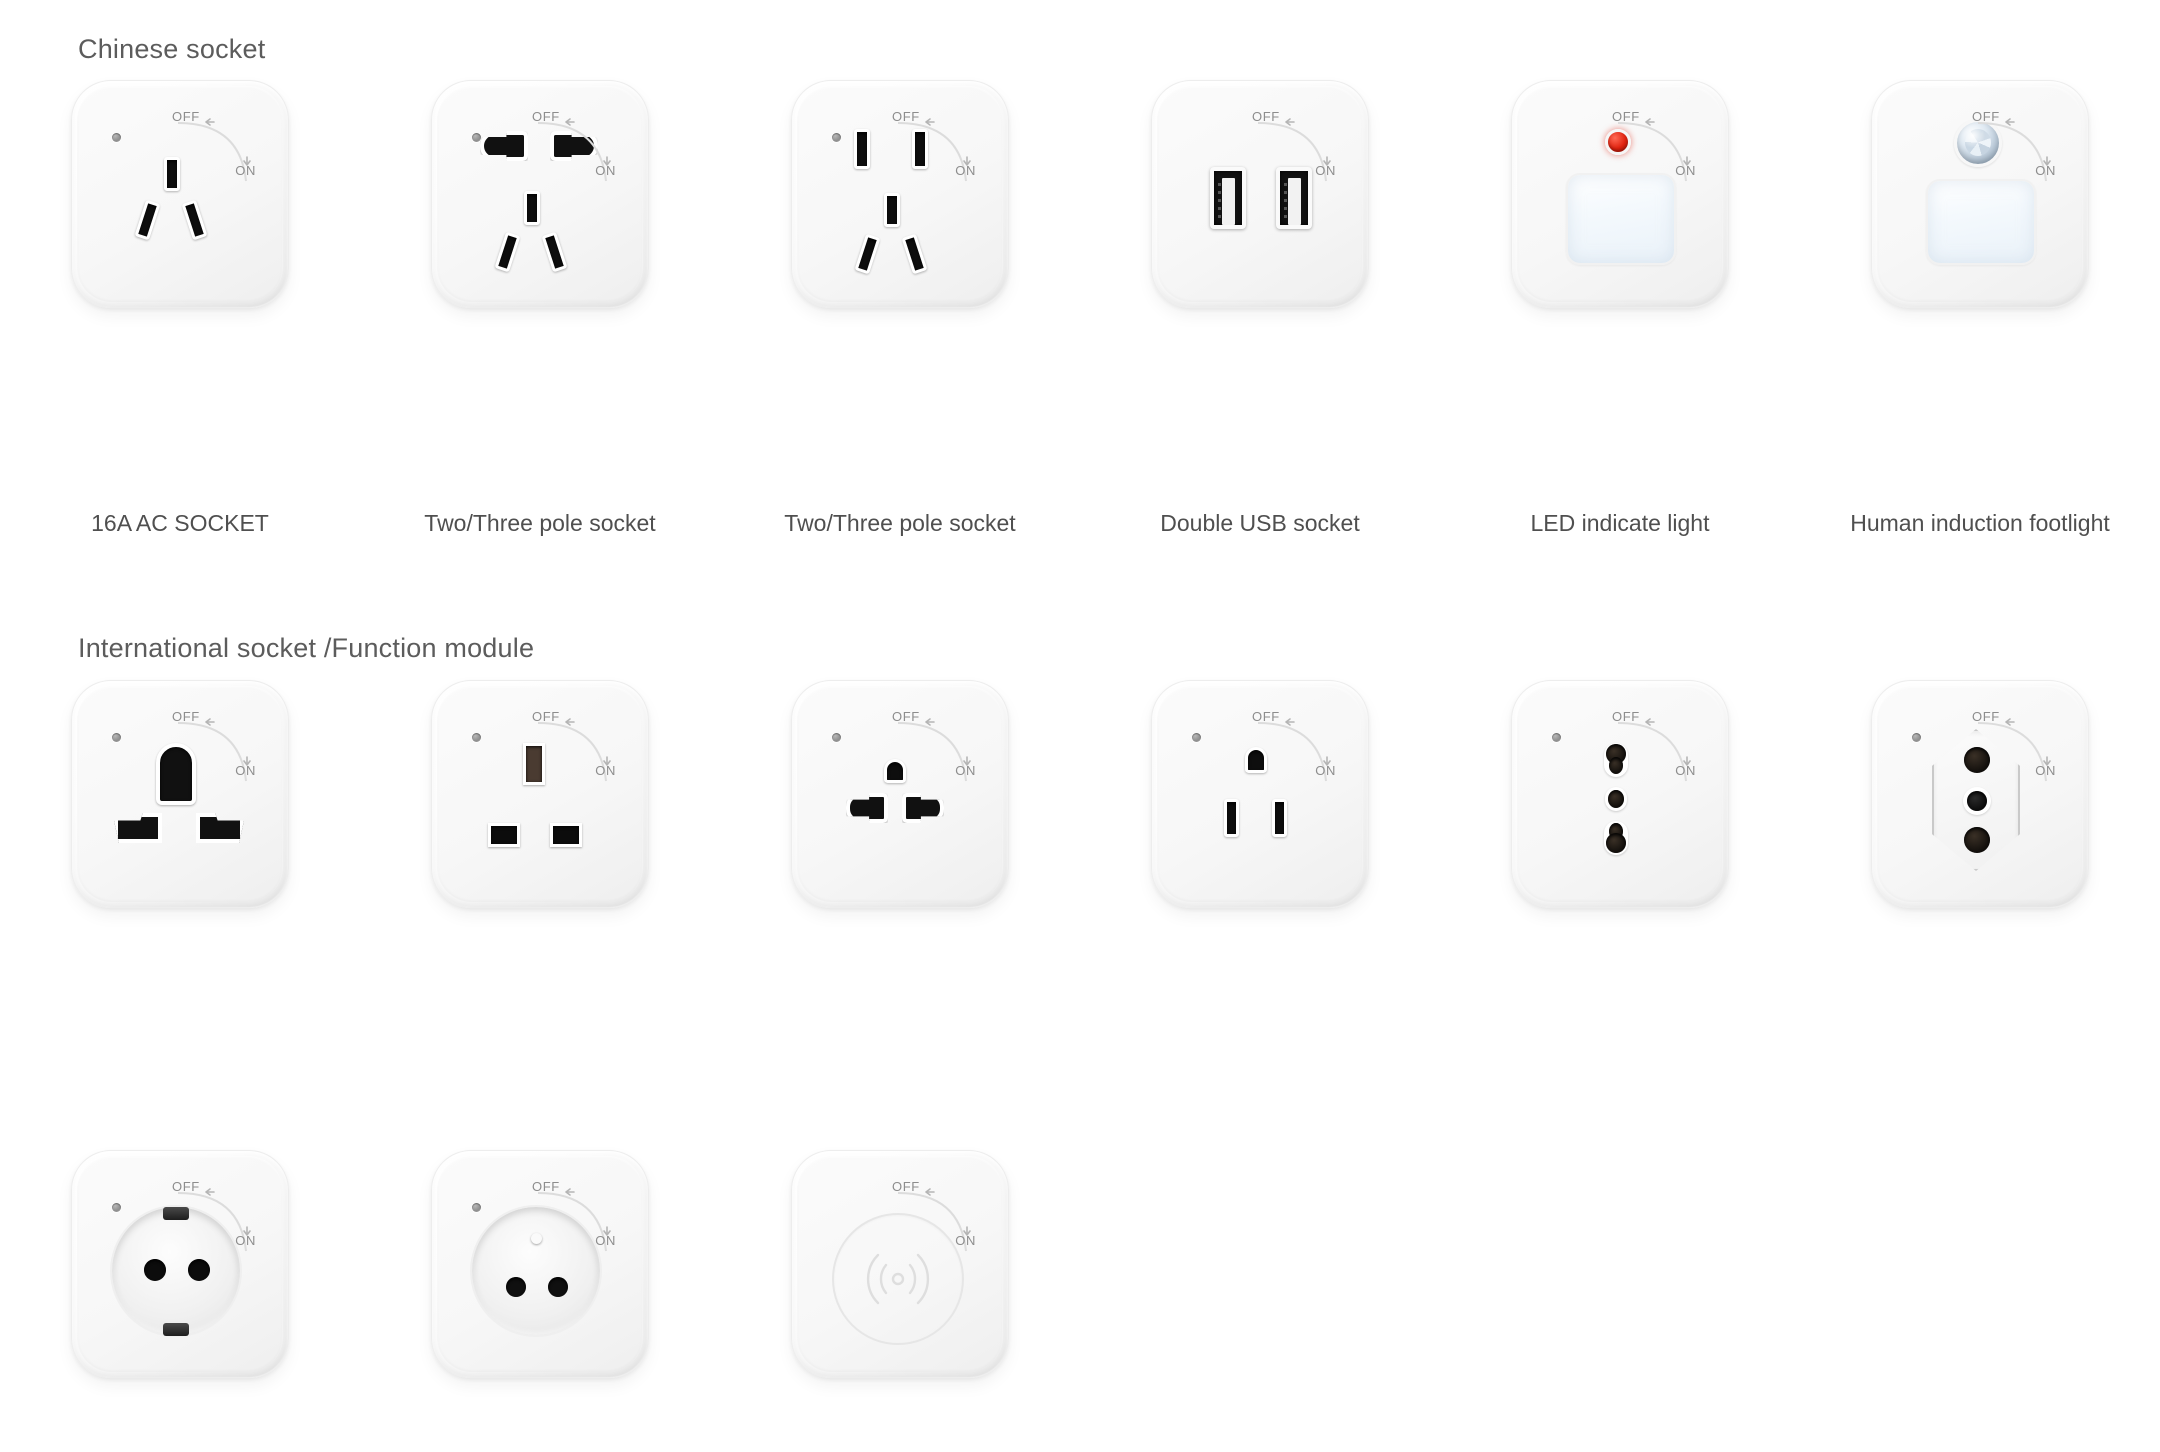 This screenshot has width=2160, height=1452. Describe the element at coordinates (1279, 818) in the screenshot. I see `socket-hole-neutral-us` at that location.